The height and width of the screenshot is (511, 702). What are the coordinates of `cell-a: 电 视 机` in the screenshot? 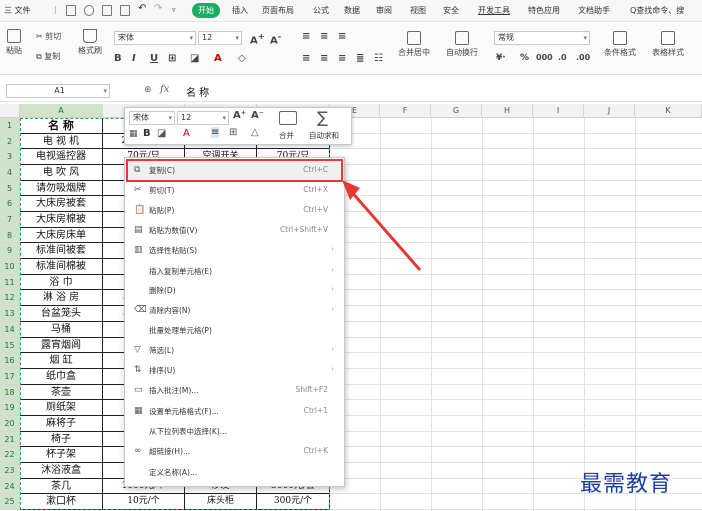 It's located at (61, 141).